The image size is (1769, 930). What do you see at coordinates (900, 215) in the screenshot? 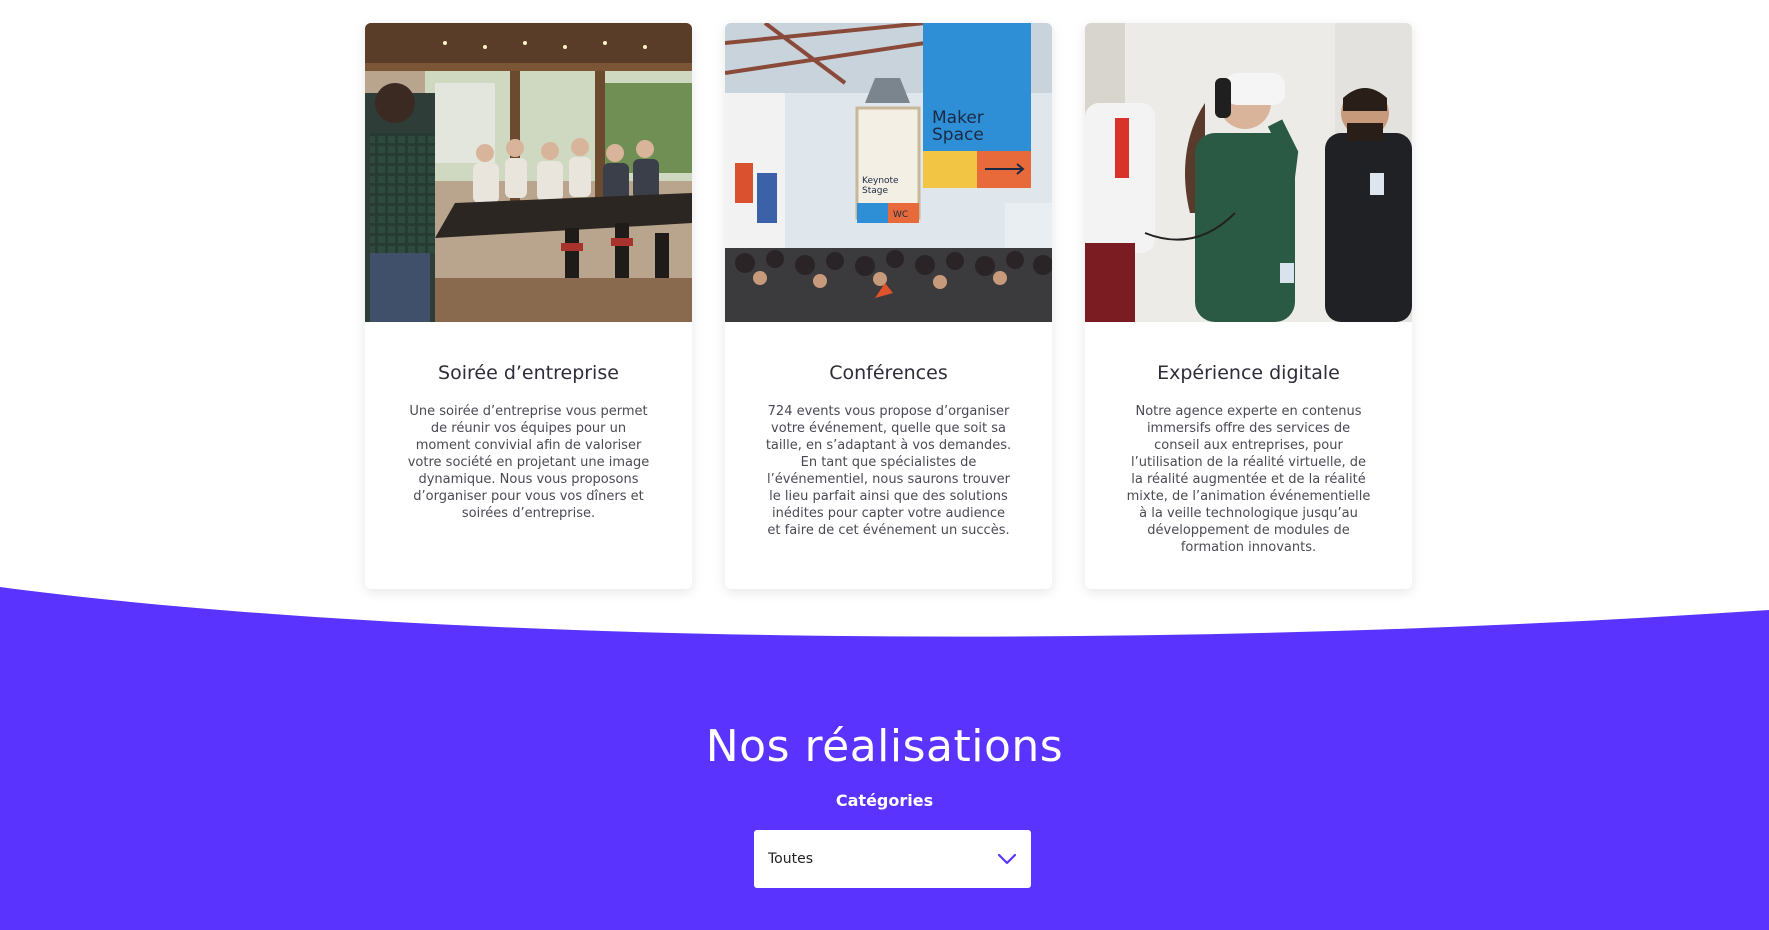
I see `sign-wc: WC` at bounding box center [900, 215].